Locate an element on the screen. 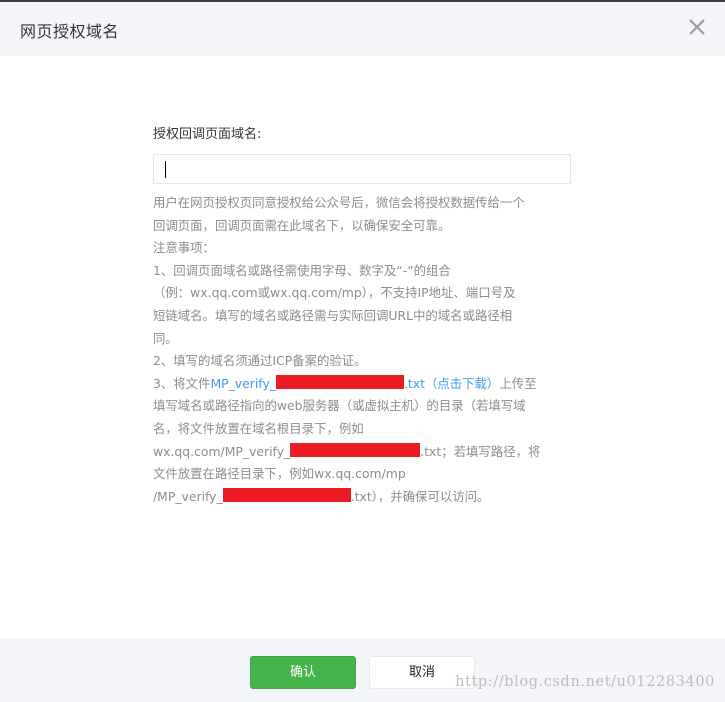 The image size is (725, 702). notice-item-3: 3、将文件MP_verify_ .txt（点击下载）上传至 is located at coordinates (365, 384).